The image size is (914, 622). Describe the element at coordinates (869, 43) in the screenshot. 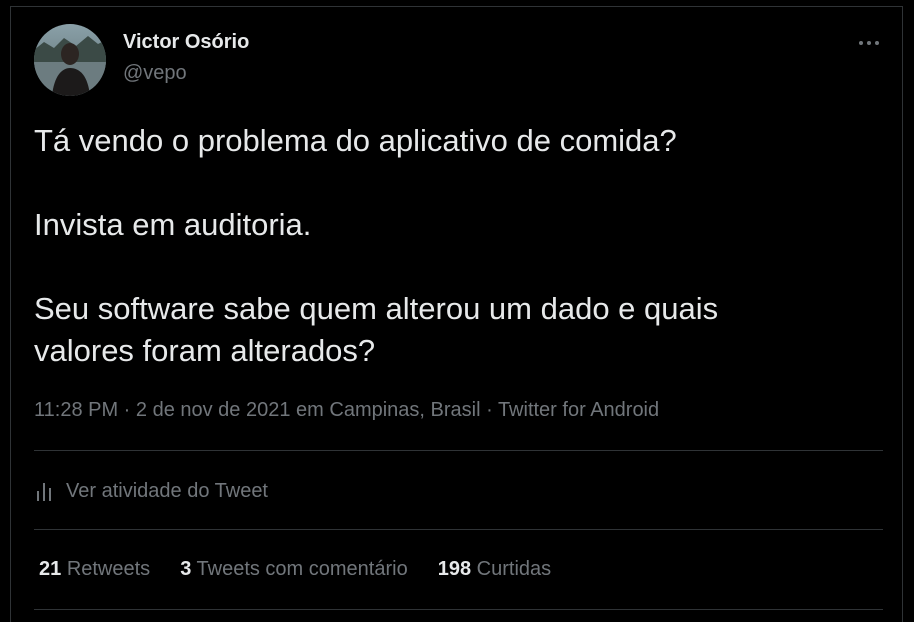

I see `more-options-icon` at that location.